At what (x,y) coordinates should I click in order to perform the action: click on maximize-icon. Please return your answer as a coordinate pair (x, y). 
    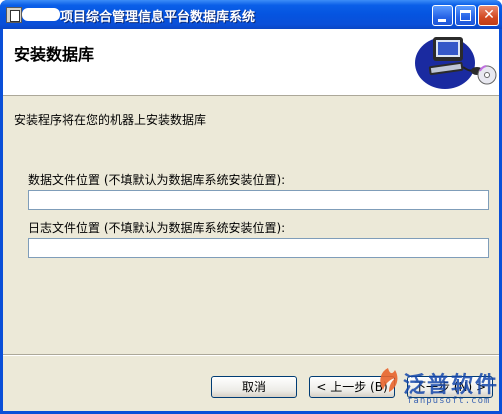
    Looking at the image, I should click on (465, 15).